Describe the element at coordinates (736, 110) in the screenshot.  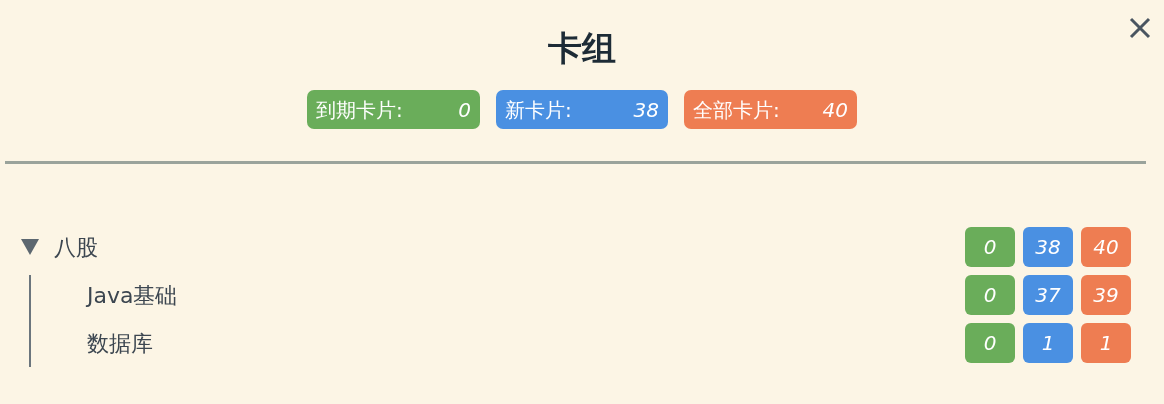
I see `summary-label: 全部卡片:` at that location.